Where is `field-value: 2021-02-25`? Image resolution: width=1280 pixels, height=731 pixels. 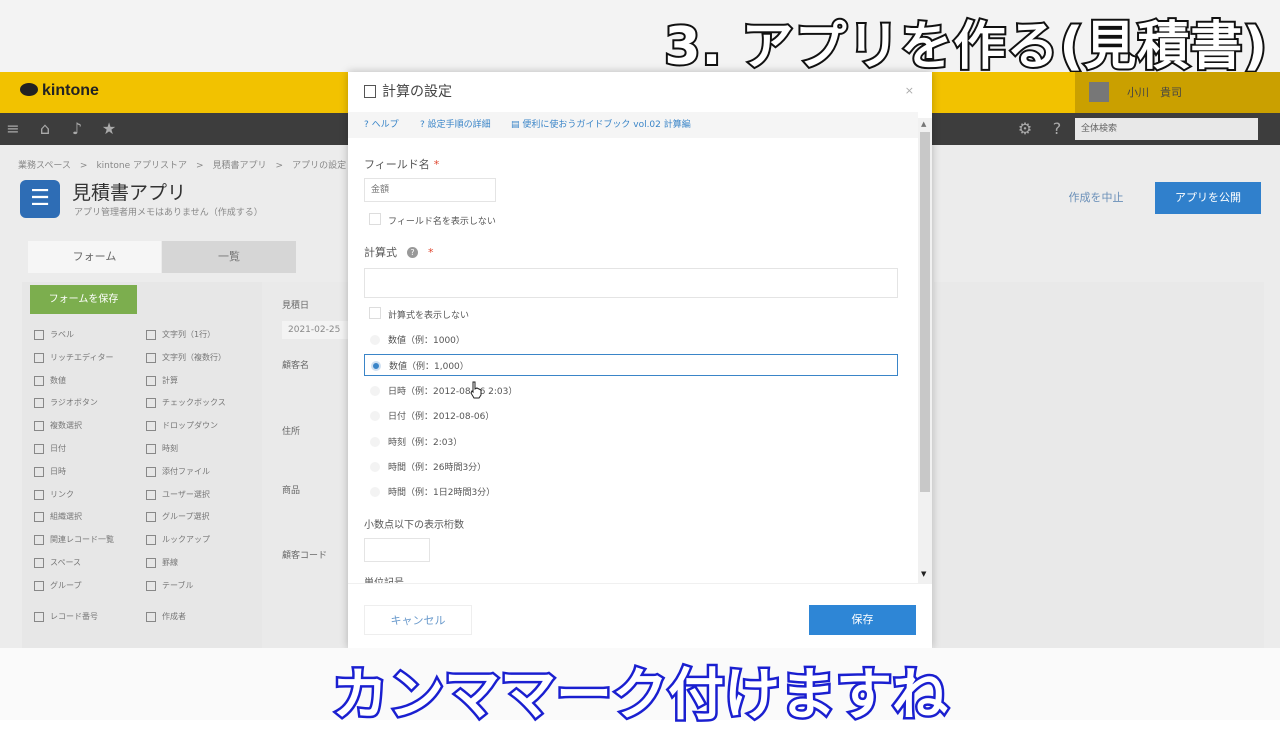
field-value: 2021-02-25 is located at coordinates (316, 330).